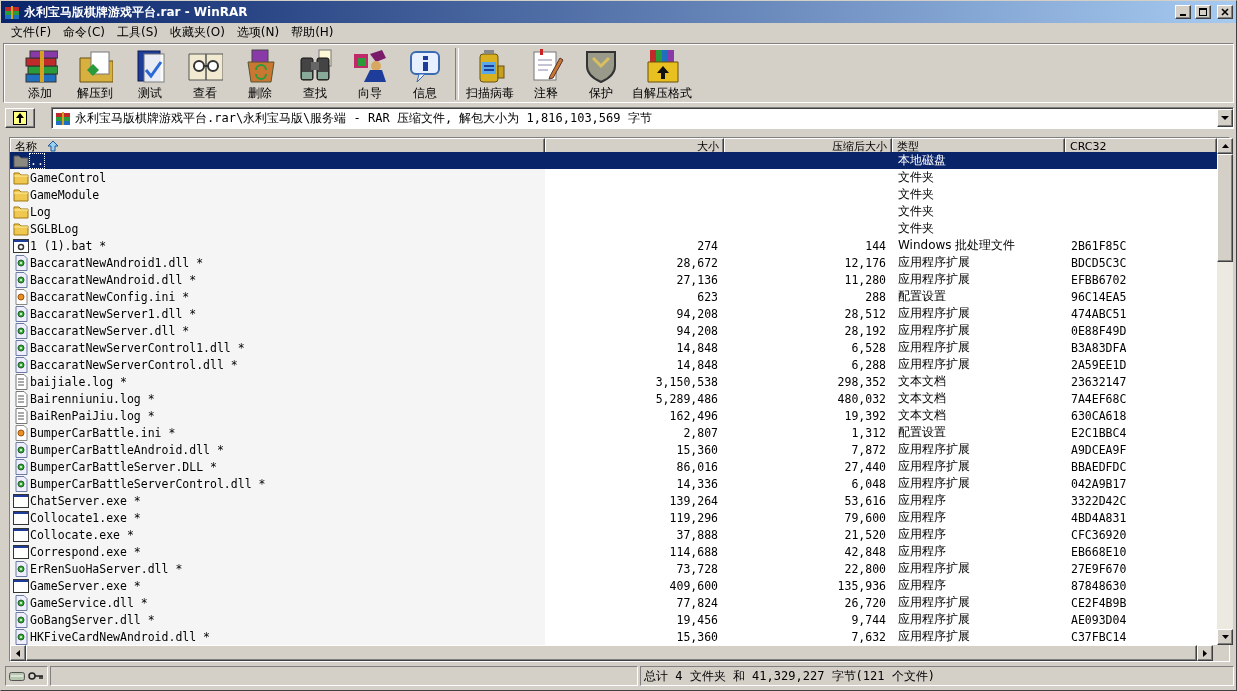 The width and height of the screenshot is (1237, 691). Describe the element at coordinates (613, 551) in the screenshot. I see `file-row: Correspond.exe * 114,688 42,848 应用程序 EB668E10` at that location.